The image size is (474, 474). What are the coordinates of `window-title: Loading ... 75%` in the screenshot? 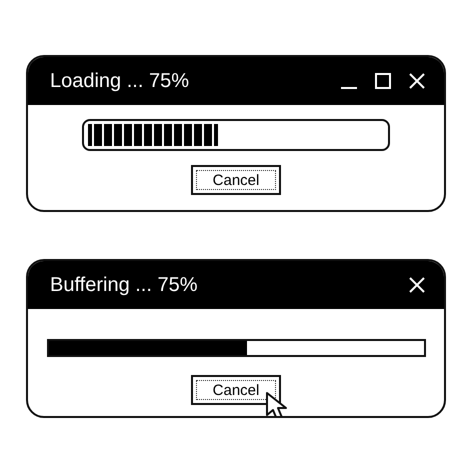 It's located at (120, 81).